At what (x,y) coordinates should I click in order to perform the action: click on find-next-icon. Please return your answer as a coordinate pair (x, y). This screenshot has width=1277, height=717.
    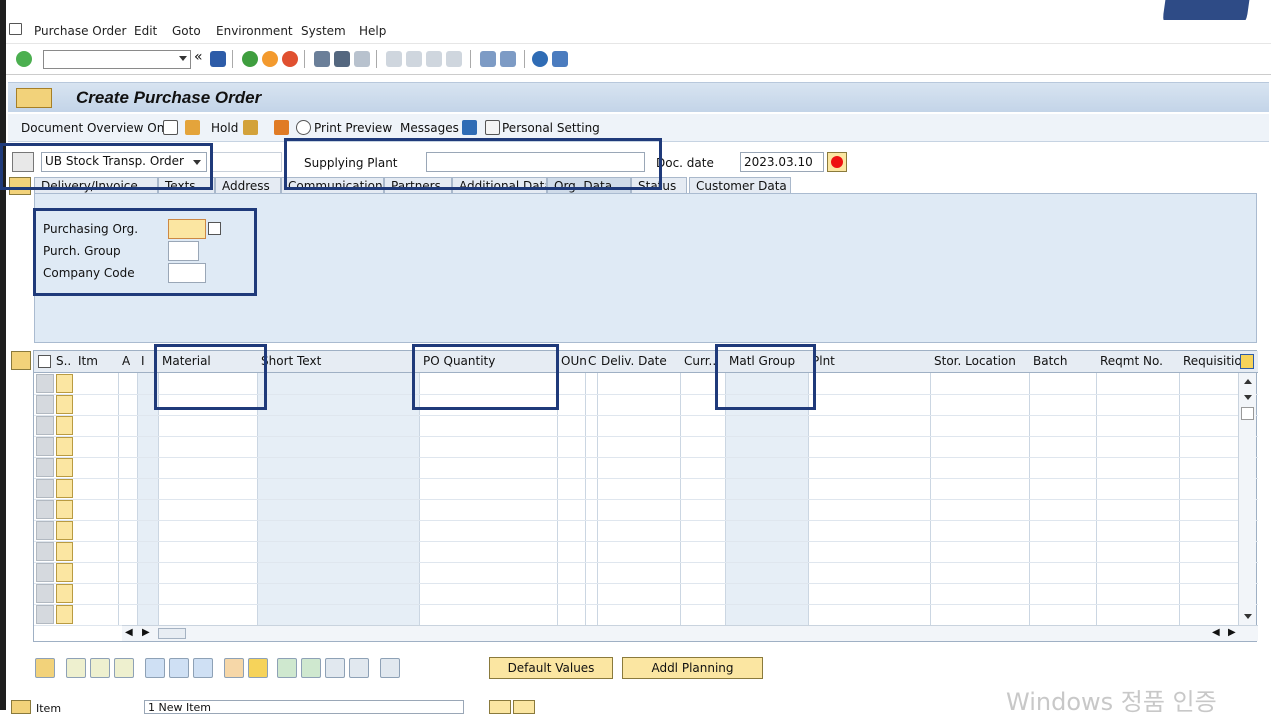
    Looking at the image, I should click on (362, 59).